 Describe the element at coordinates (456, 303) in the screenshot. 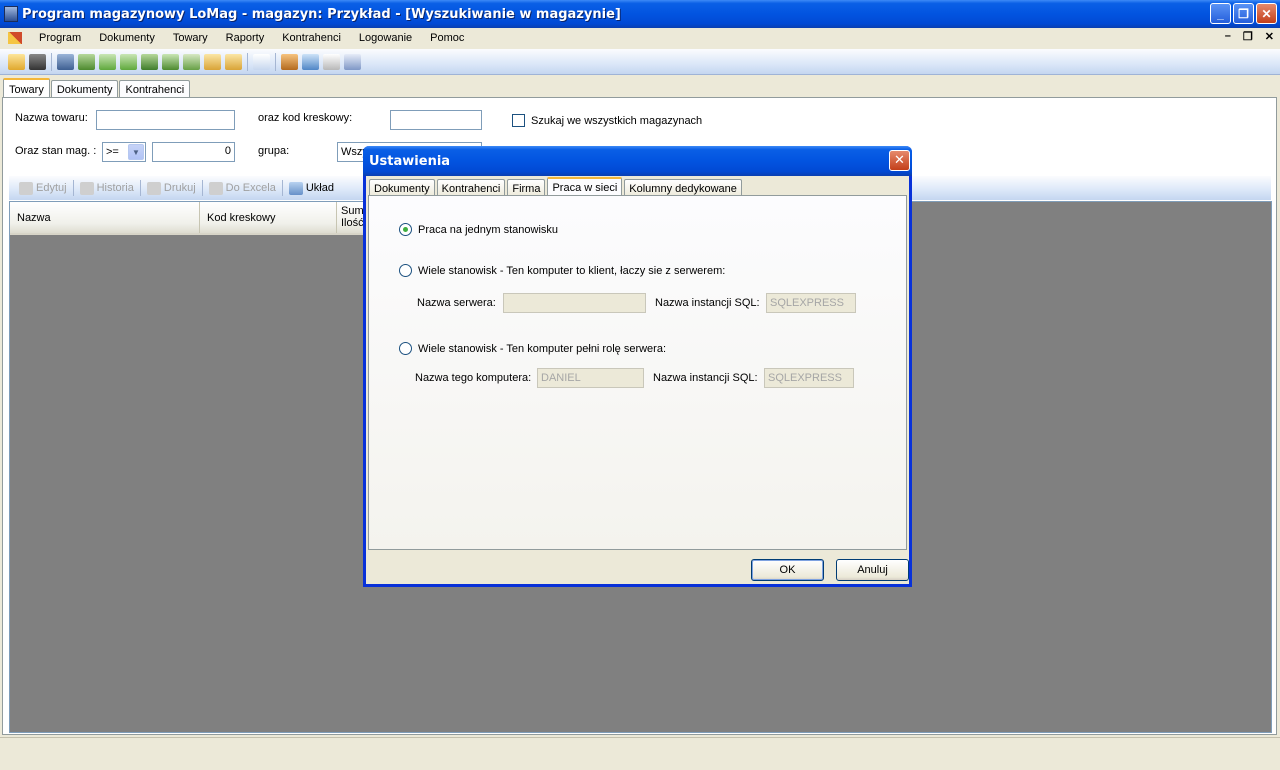

I see `server-name-label: Nazwa serwera:` at that location.